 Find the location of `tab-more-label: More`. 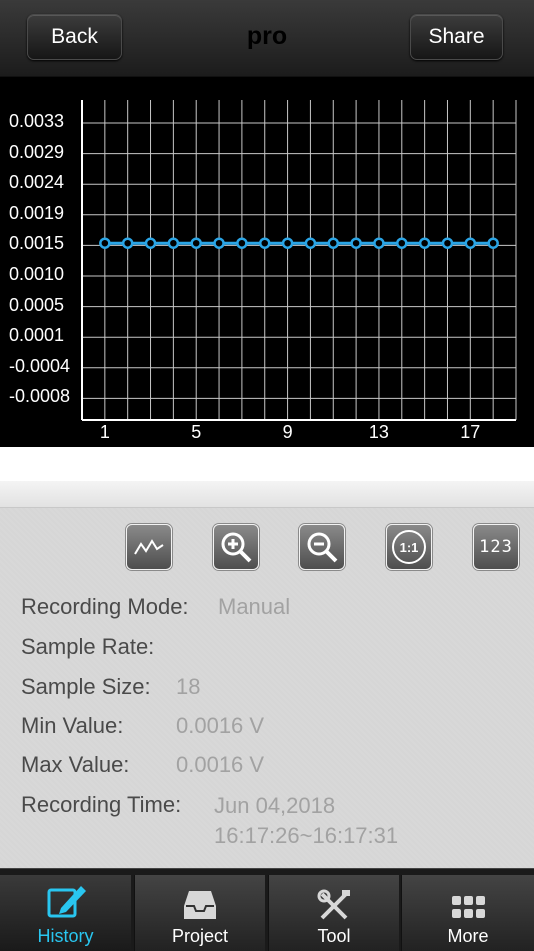

tab-more-label: More is located at coordinates (468, 936).